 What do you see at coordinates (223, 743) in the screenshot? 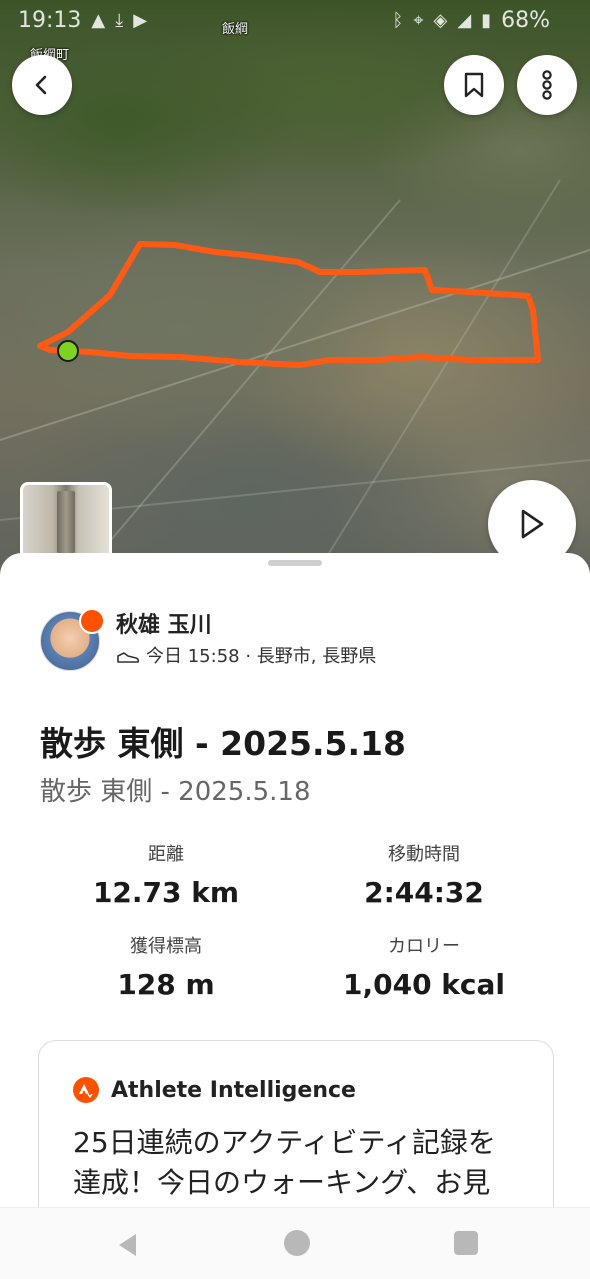
I see `activity-title: 散歩 東側 - 2025.5.18` at bounding box center [223, 743].